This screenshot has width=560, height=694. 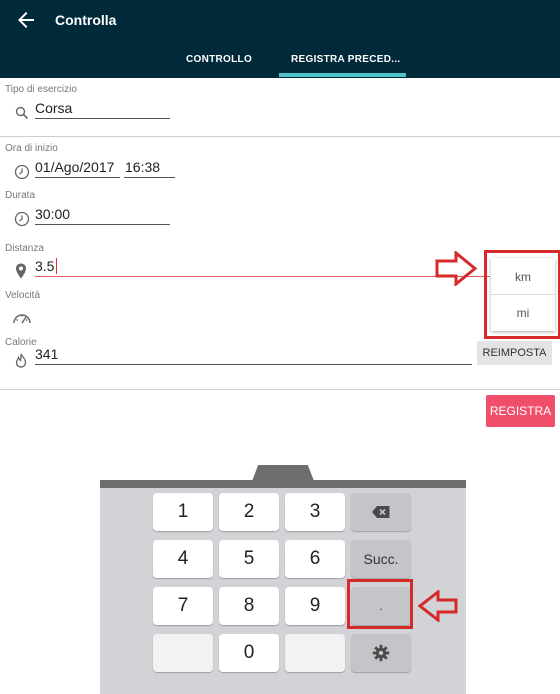 I want to click on key-9: 9, so click(x=315, y=606).